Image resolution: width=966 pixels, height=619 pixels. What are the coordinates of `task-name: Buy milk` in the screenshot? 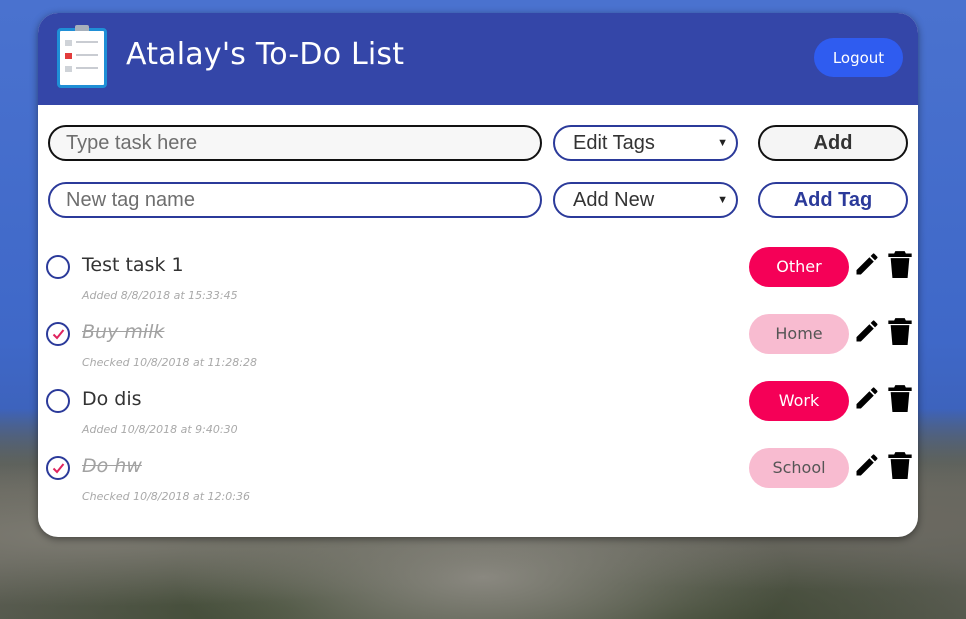 It's located at (123, 332).